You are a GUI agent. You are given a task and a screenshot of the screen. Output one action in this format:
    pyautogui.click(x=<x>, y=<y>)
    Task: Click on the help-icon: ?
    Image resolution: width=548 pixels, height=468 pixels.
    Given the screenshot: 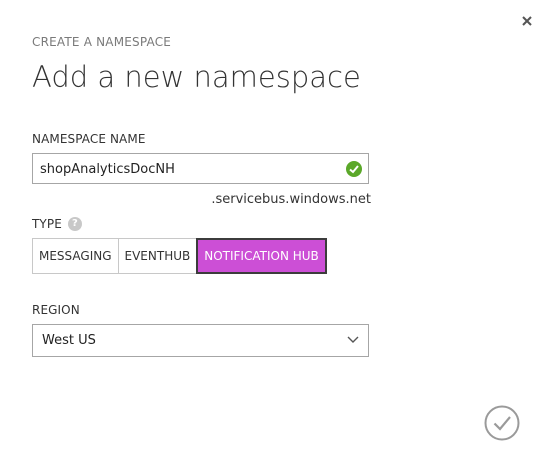 What is the action you would take?
    pyautogui.click(x=74, y=224)
    